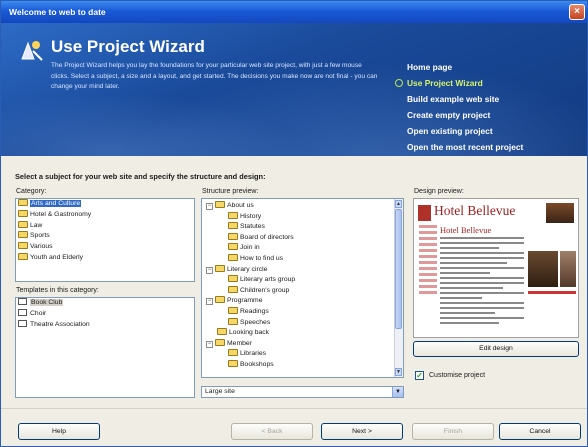 The width and height of the screenshot is (588, 447). What do you see at coordinates (57, 290) in the screenshot?
I see `templates-label: Templates in this category:` at bounding box center [57, 290].